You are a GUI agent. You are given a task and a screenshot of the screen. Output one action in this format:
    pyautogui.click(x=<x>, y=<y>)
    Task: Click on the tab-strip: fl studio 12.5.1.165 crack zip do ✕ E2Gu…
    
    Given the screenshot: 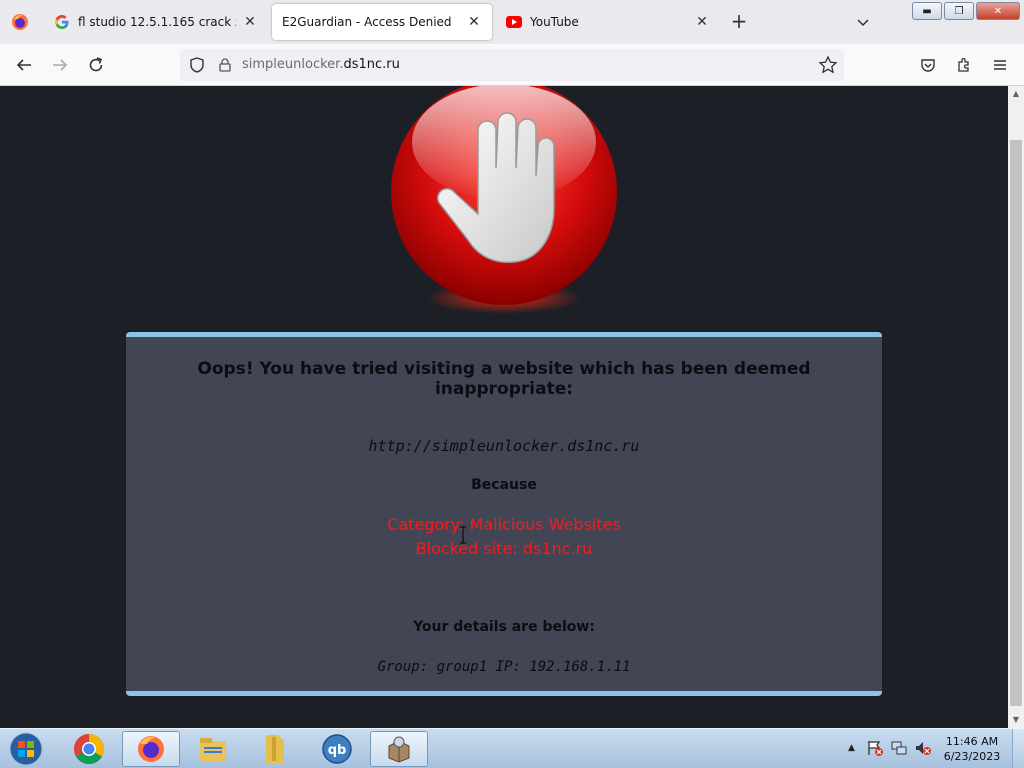 What is the action you would take?
    pyautogui.click(x=512, y=22)
    